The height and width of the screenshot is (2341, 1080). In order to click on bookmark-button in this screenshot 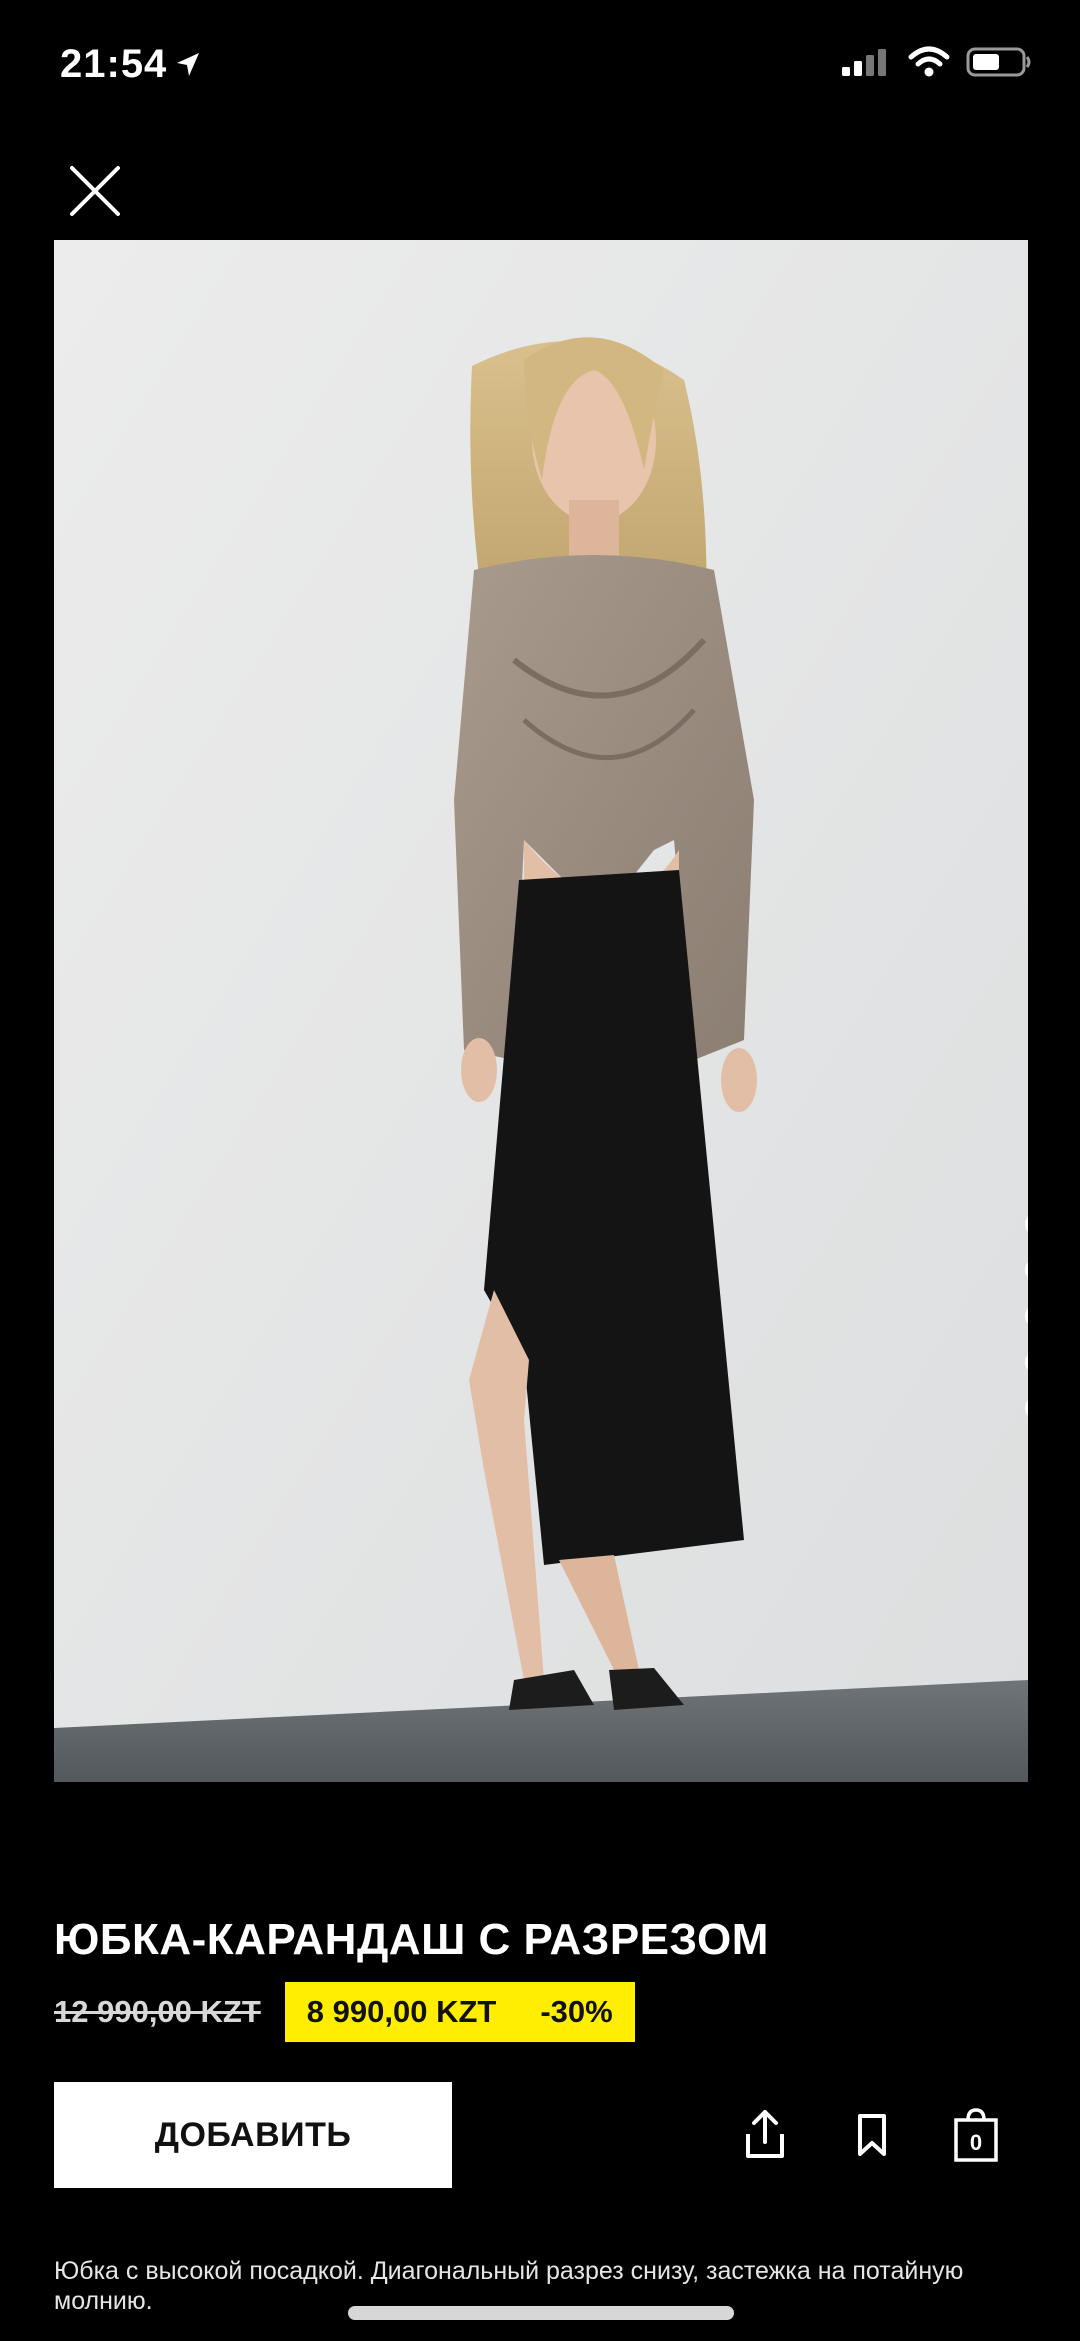, I will do `click(872, 2135)`.